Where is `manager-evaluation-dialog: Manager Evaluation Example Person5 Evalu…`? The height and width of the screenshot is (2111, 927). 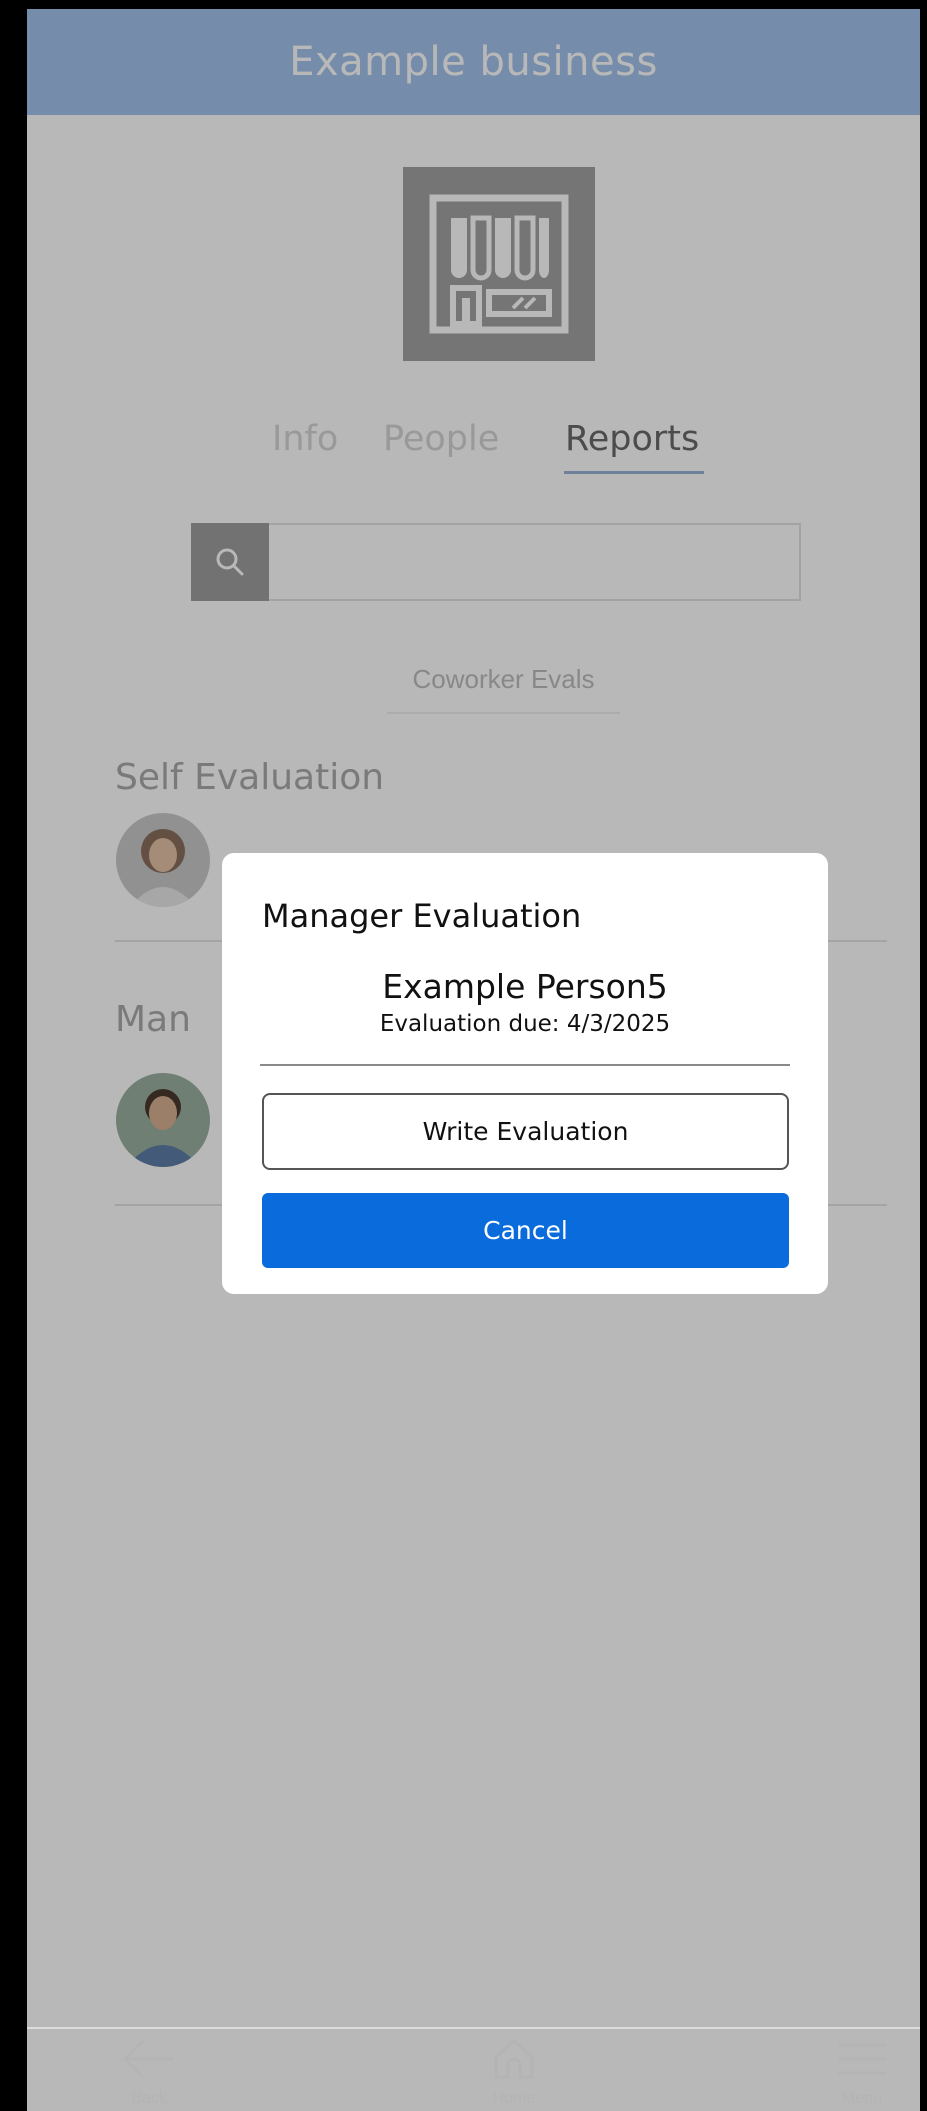
manager-evaluation-dialog: Manager Evaluation Example Person5 Evalu… is located at coordinates (525, 1073).